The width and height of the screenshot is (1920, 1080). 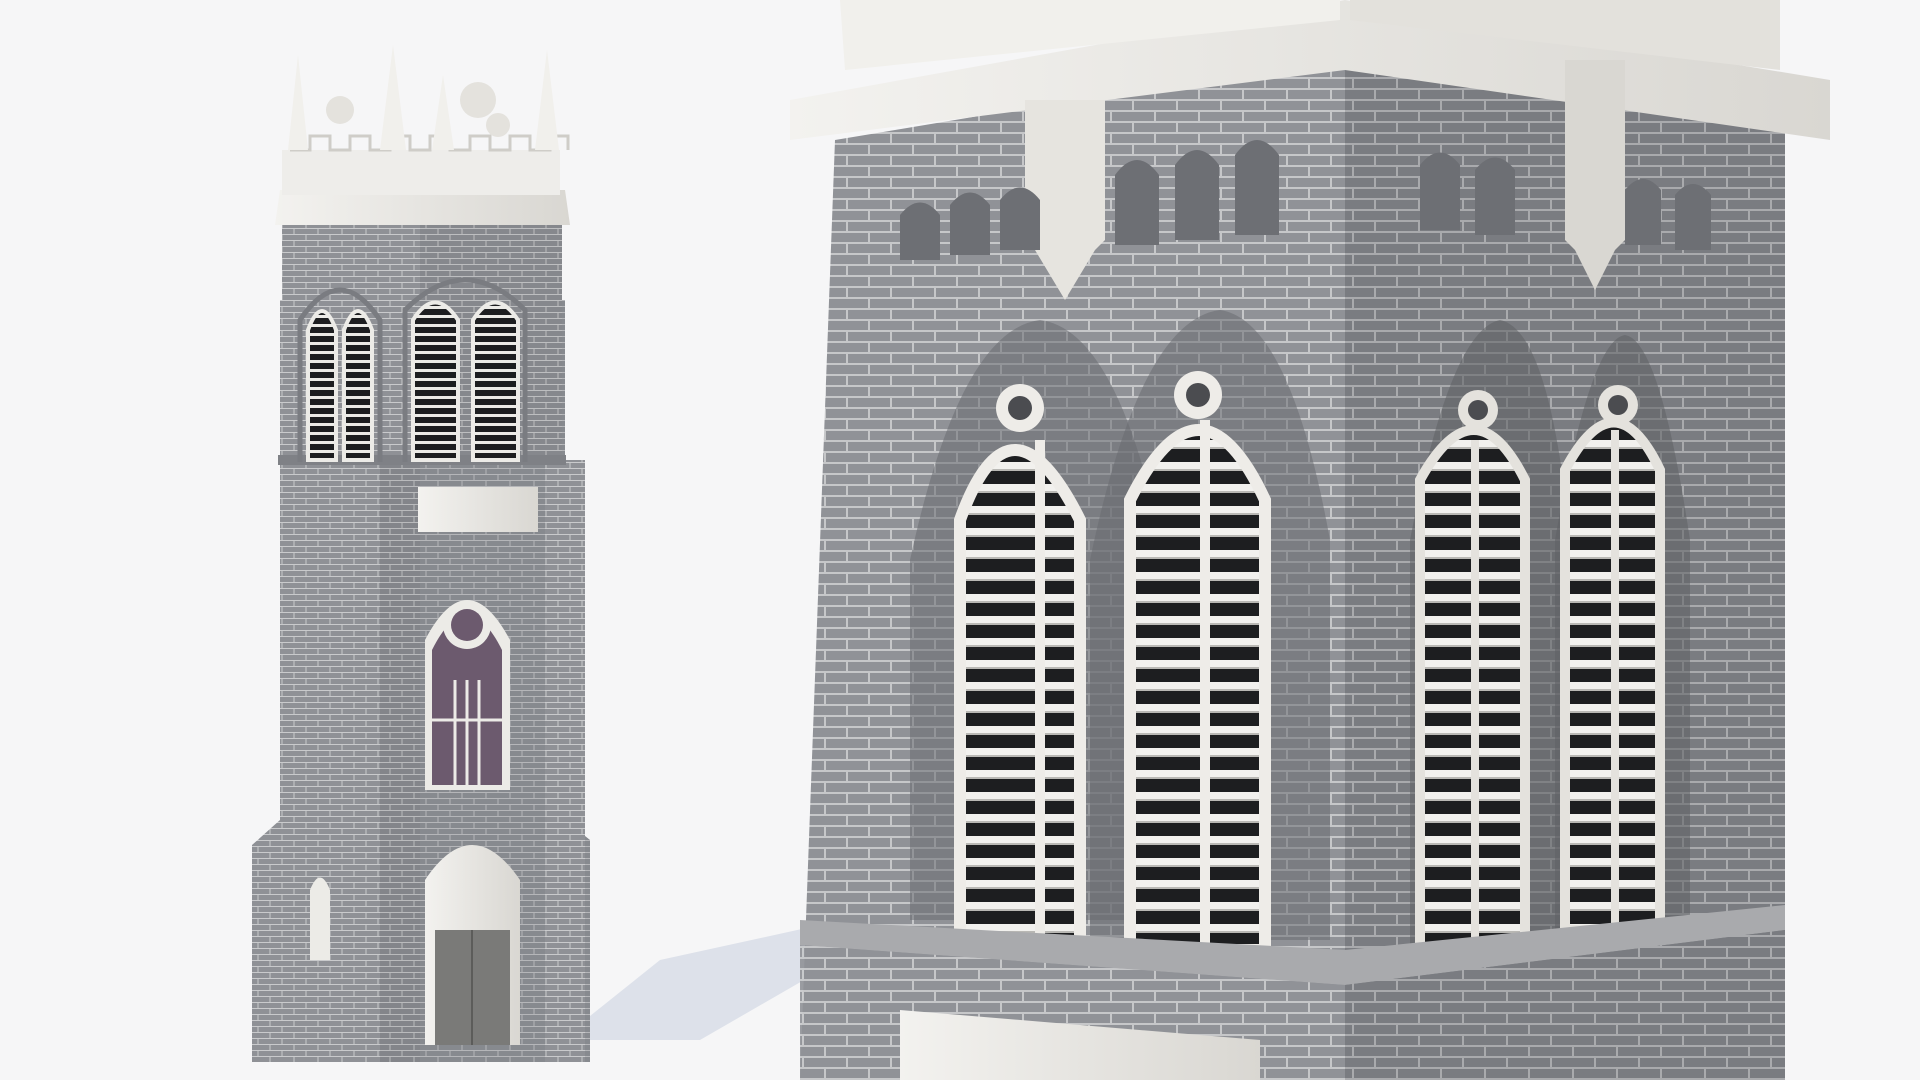 I want to click on tower-crown, so click(x=422, y=135).